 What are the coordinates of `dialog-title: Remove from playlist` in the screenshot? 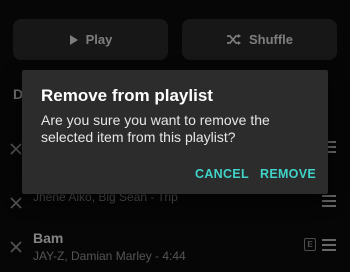 It's located at (127, 95).